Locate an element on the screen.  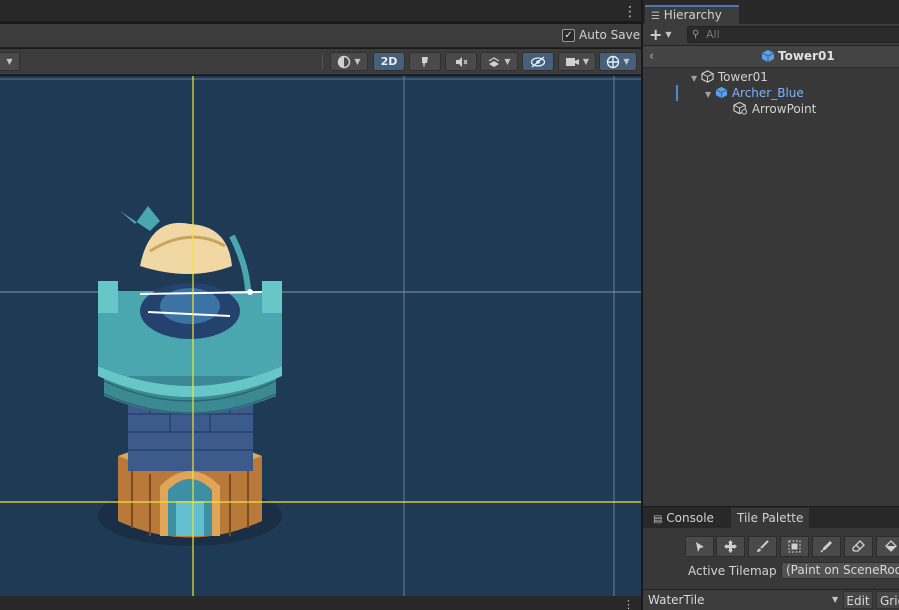
effects-icon is located at coordinates (494, 61).